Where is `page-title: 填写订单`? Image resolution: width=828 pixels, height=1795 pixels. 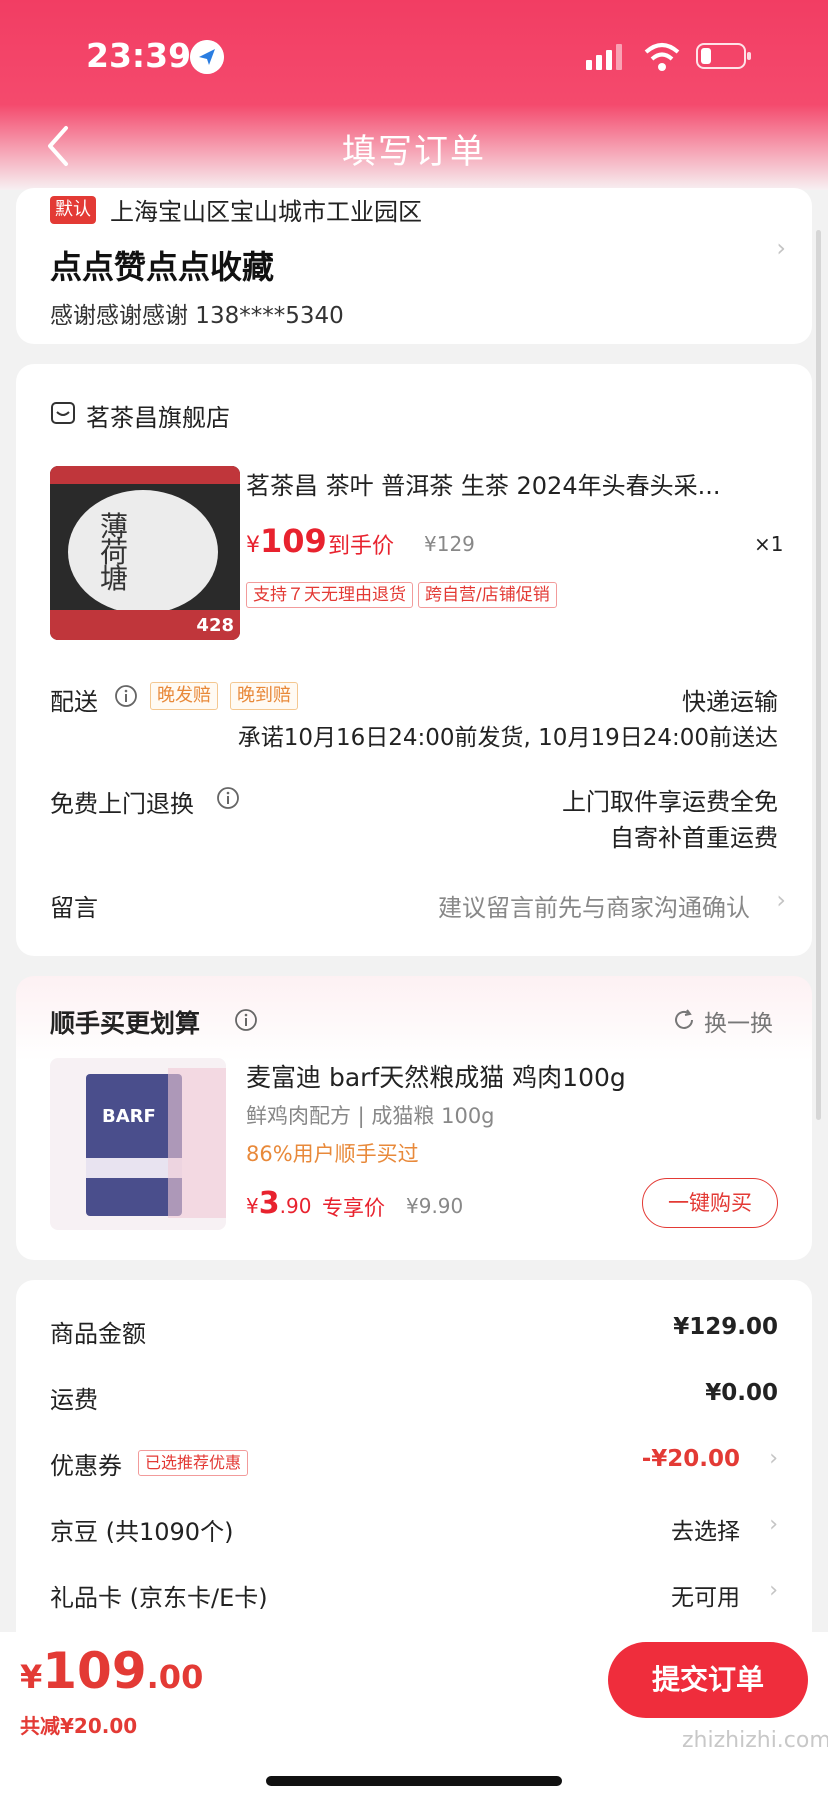 page-title: 填写订单 is located at coordinates (414, 152).